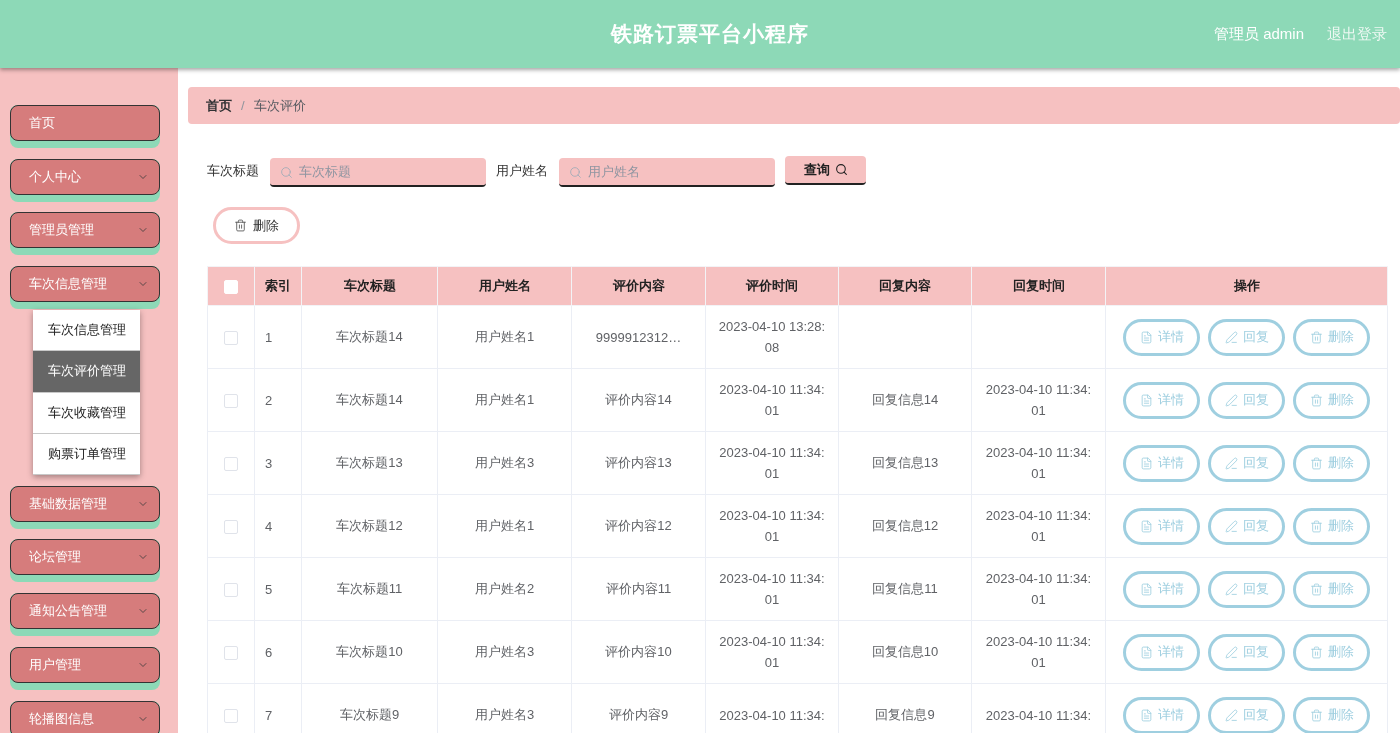  What do you see at coordinates (278, 589) in the screenshot?
I see `table-cell: 5` at bounding box center [278, 589].